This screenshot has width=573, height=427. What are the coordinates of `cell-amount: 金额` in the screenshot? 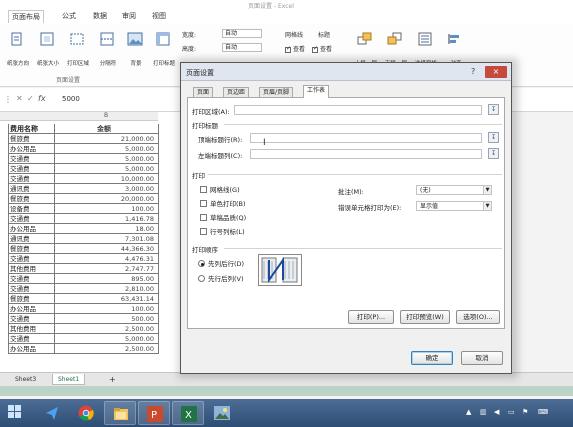 It's located at (105, 129).